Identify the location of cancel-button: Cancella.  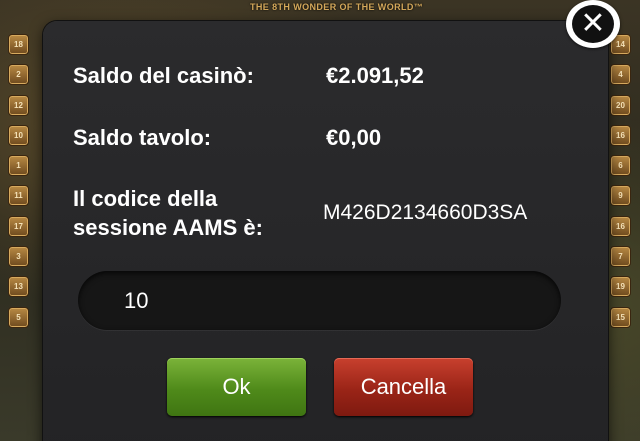
(403, 387).